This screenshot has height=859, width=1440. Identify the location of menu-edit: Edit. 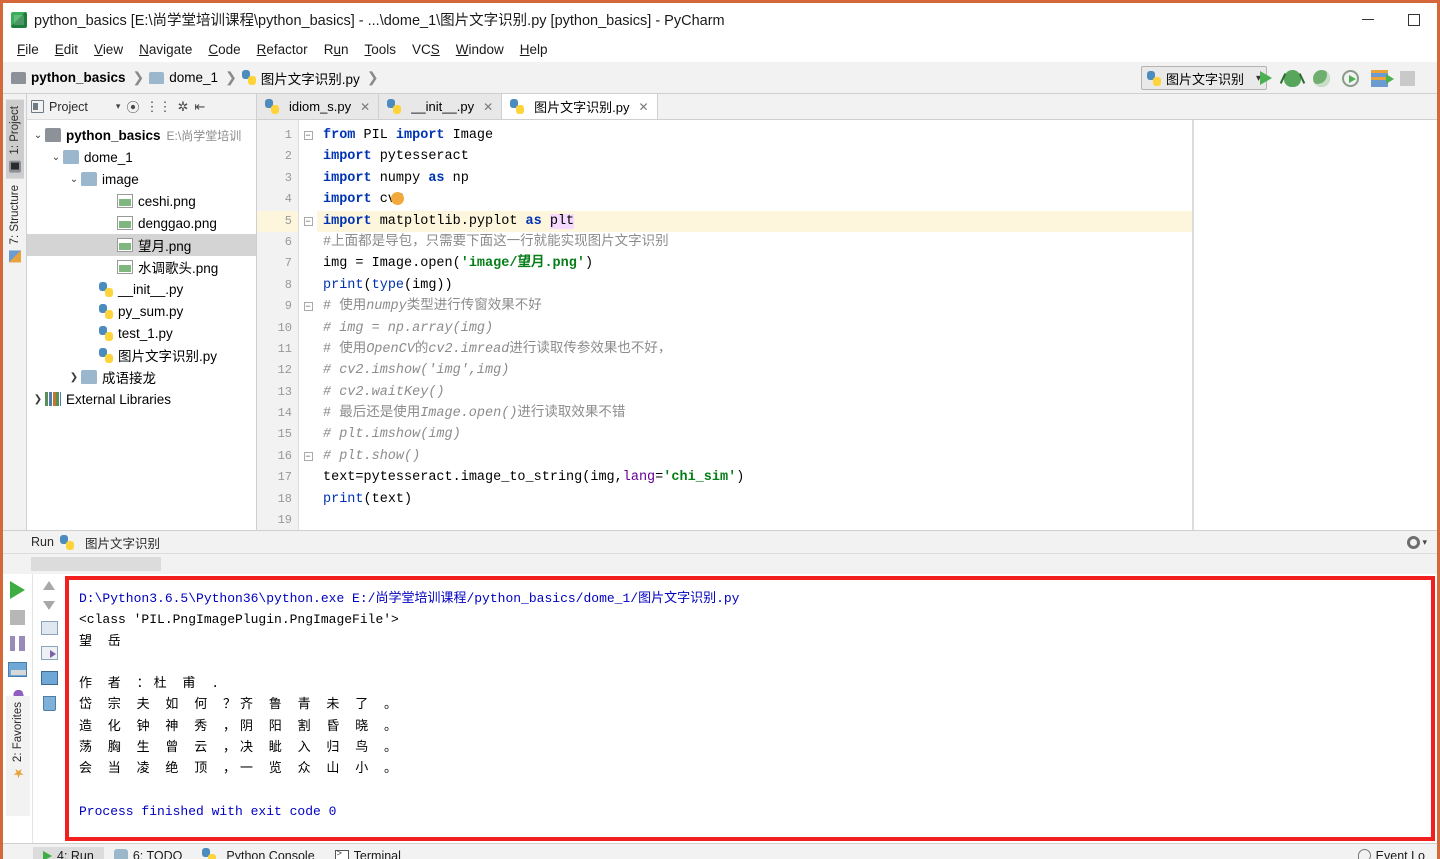
(66, 49).